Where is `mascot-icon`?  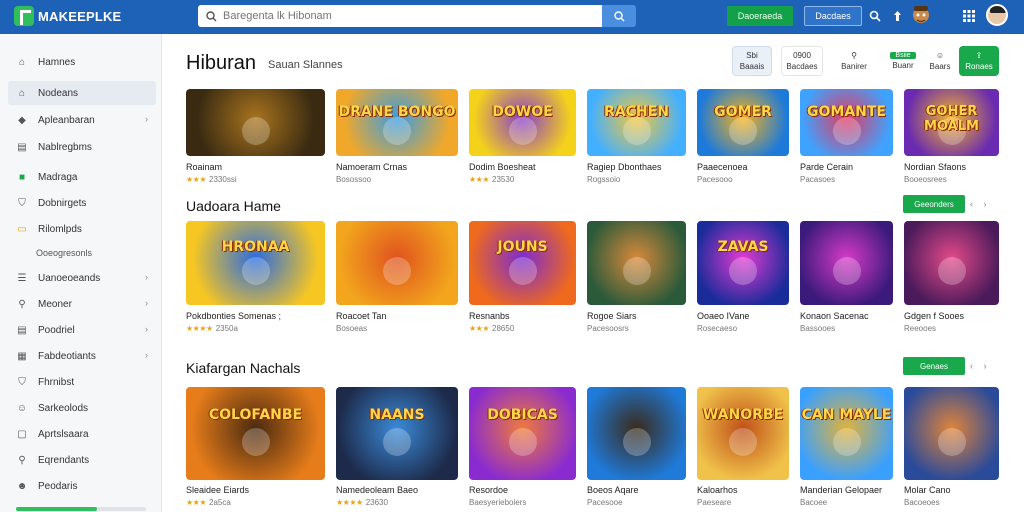
mascot-icon is located at coordinates (921, 16).